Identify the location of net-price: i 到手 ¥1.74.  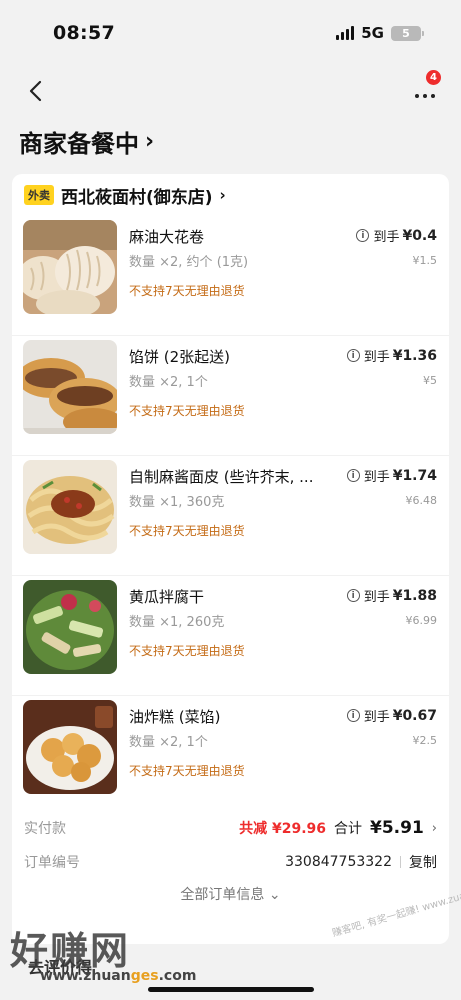
(391, 475).